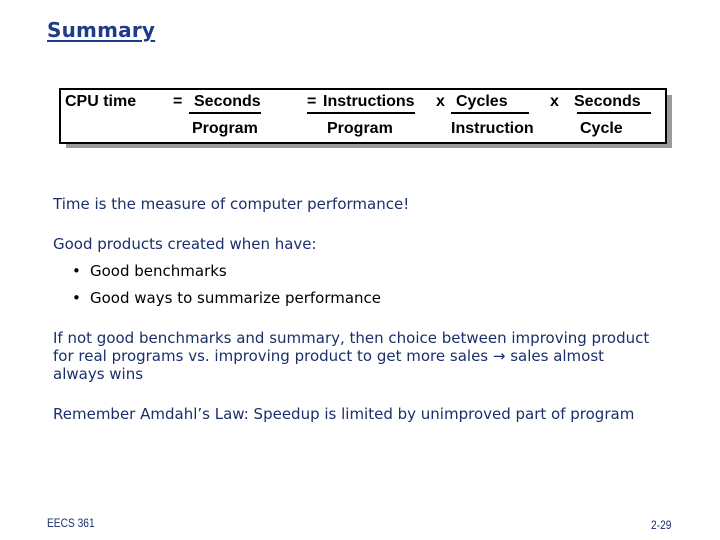  What do you see at coordinates (98, 374) in the screenshot?
I see `paragraph-line: always wins` at bounding box center [98, 374].